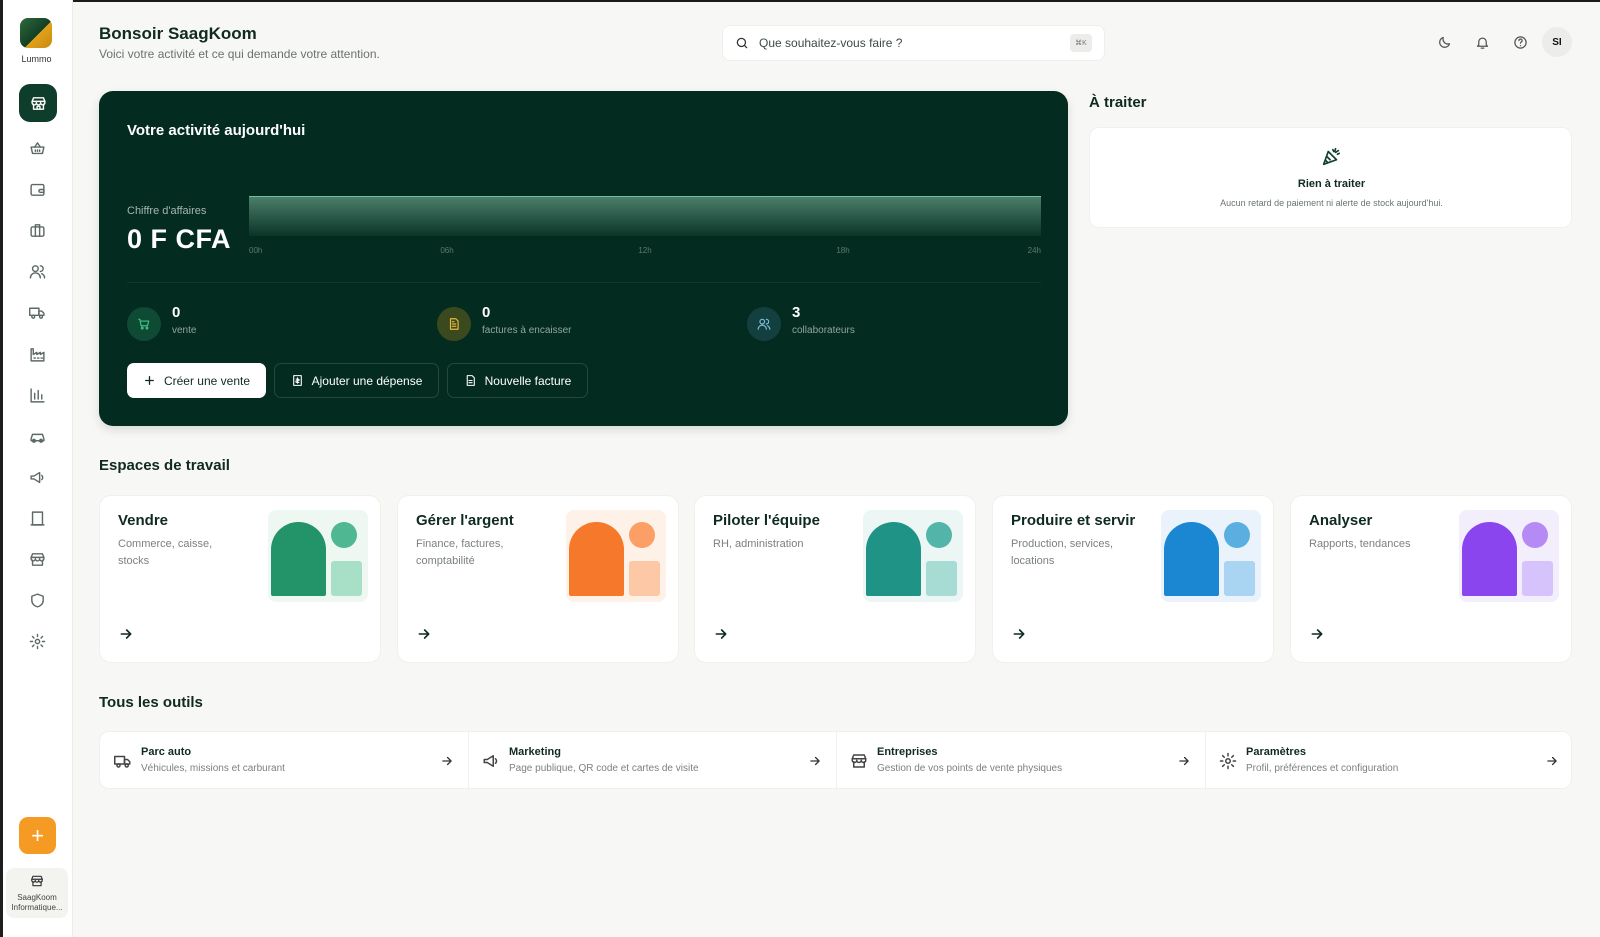  I want to click on workspace-card-sell: Vendre Commerce, caisse, stocks, so click(240, 579).